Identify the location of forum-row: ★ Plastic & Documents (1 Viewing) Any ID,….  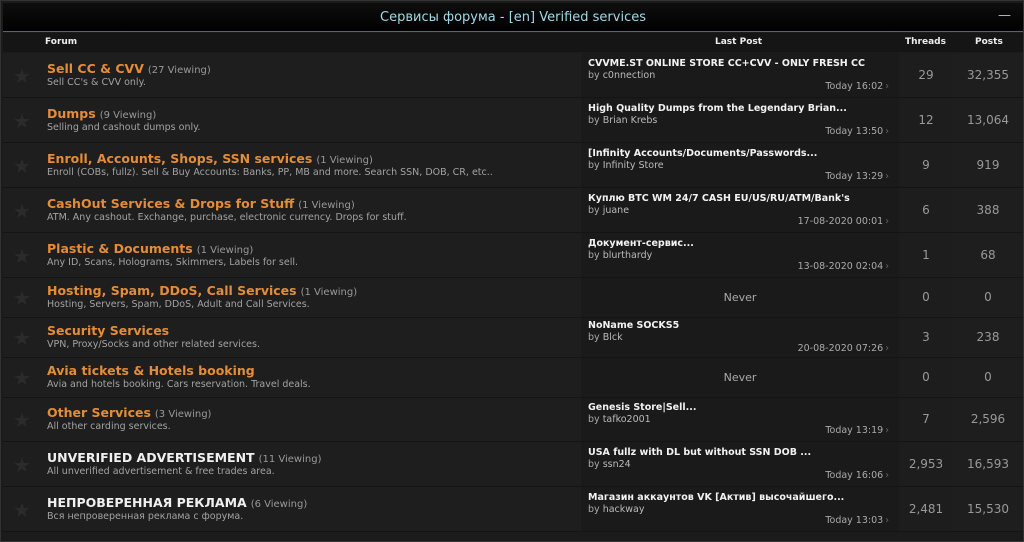
(513, 255).